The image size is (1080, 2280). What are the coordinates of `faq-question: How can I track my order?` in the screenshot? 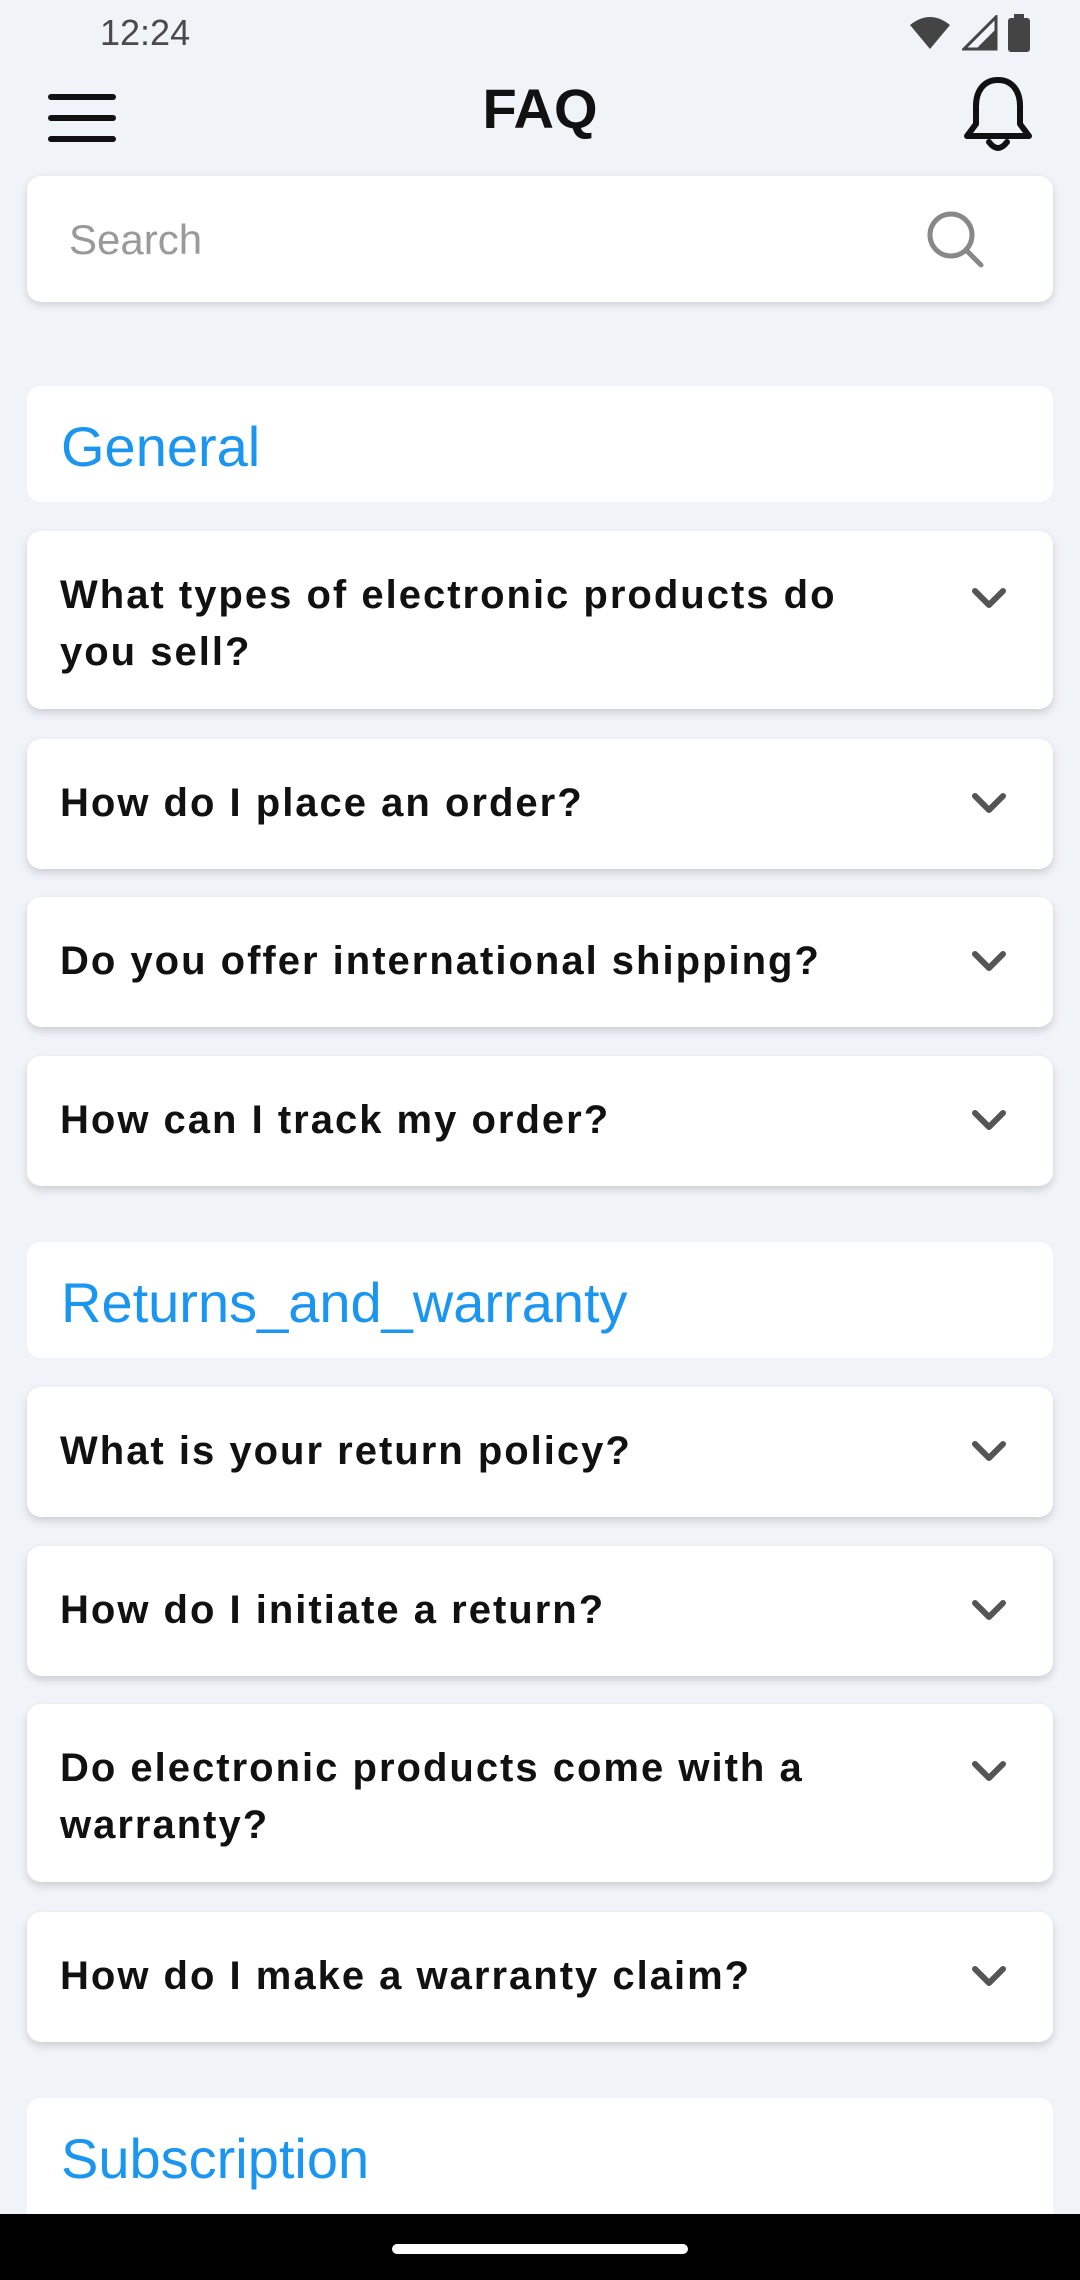 It's located at (335, 1120).